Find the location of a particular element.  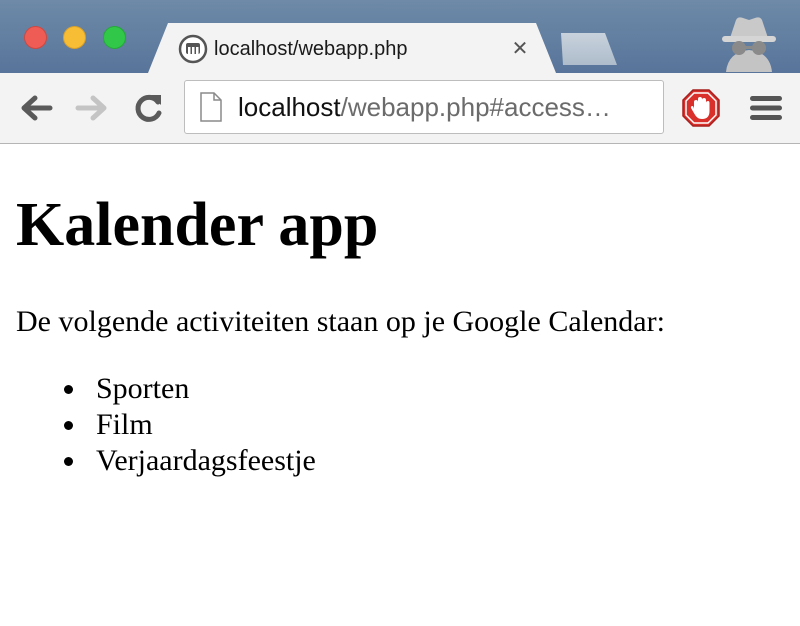

window-maximize-button is located at coordinates (114, 37).